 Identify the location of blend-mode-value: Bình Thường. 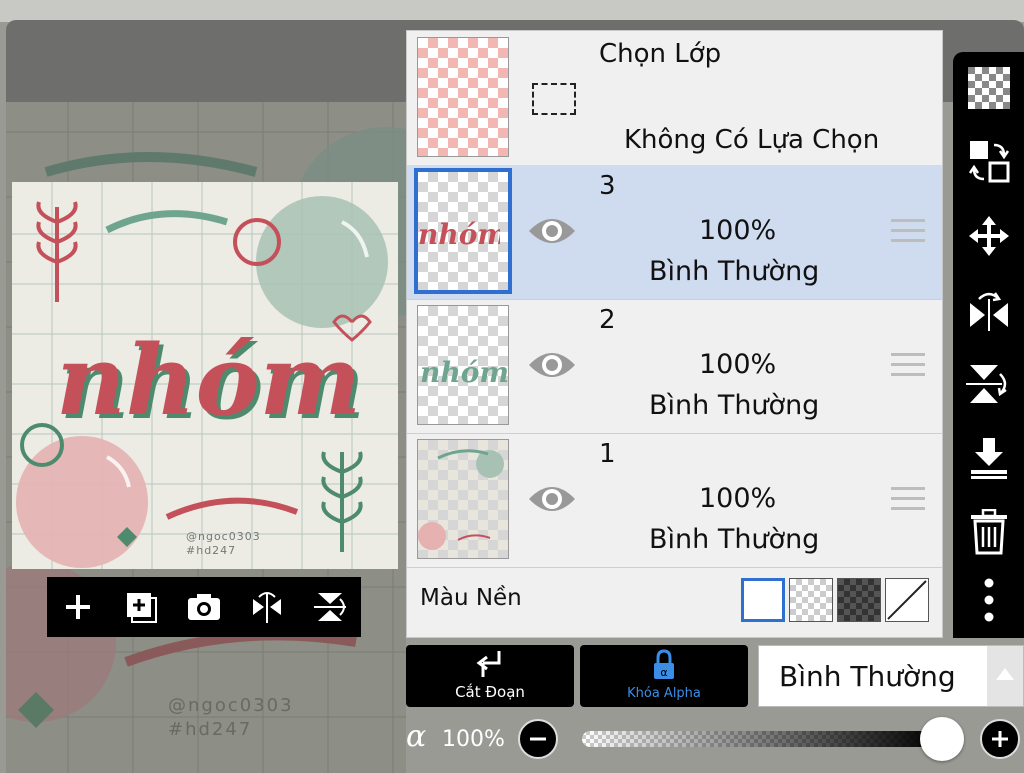
(867, 676).